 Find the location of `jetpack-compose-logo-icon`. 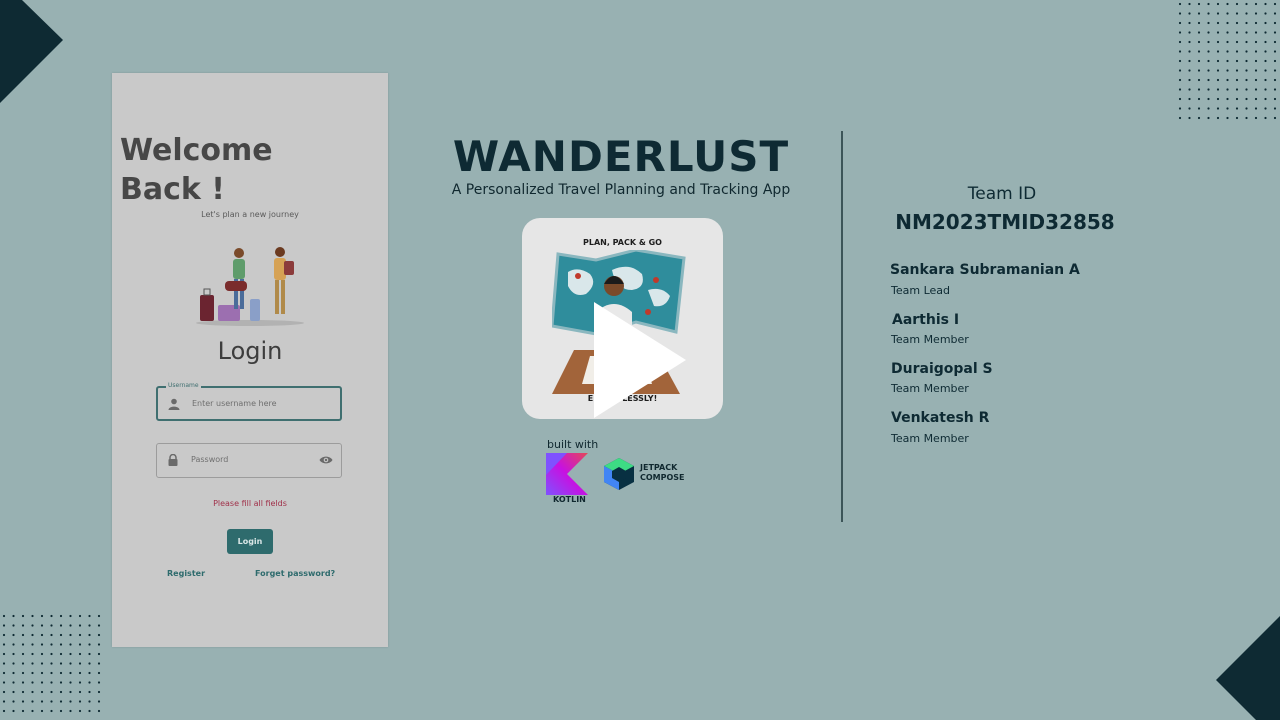

jetpack-compose-logo-icon is located at coordinates (619, 474).